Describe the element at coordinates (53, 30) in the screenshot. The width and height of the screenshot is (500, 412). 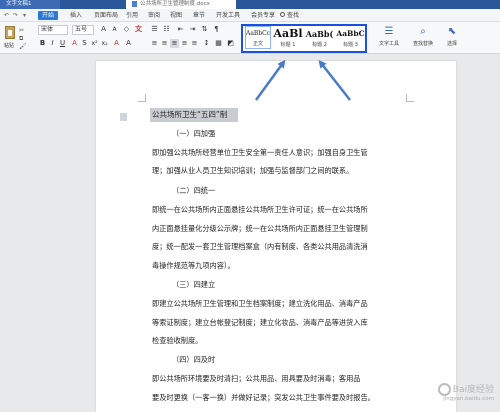
I see `font-name-select: 宋体` at that location.